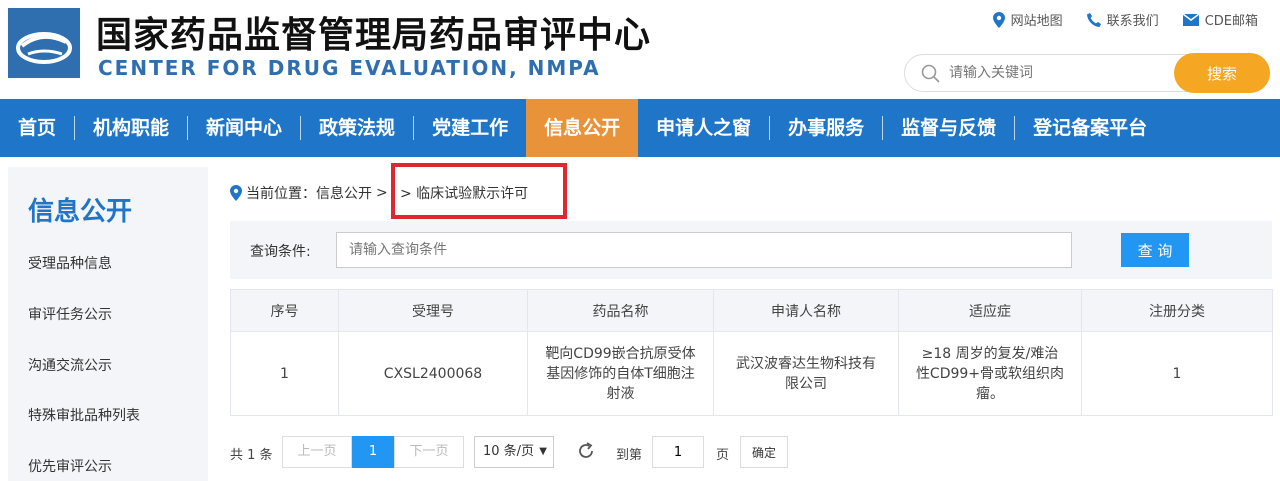 This screenshot has width=1280, height=481. I want to click on cde-mail-link: CDE邮箱, so click(1220, 19).